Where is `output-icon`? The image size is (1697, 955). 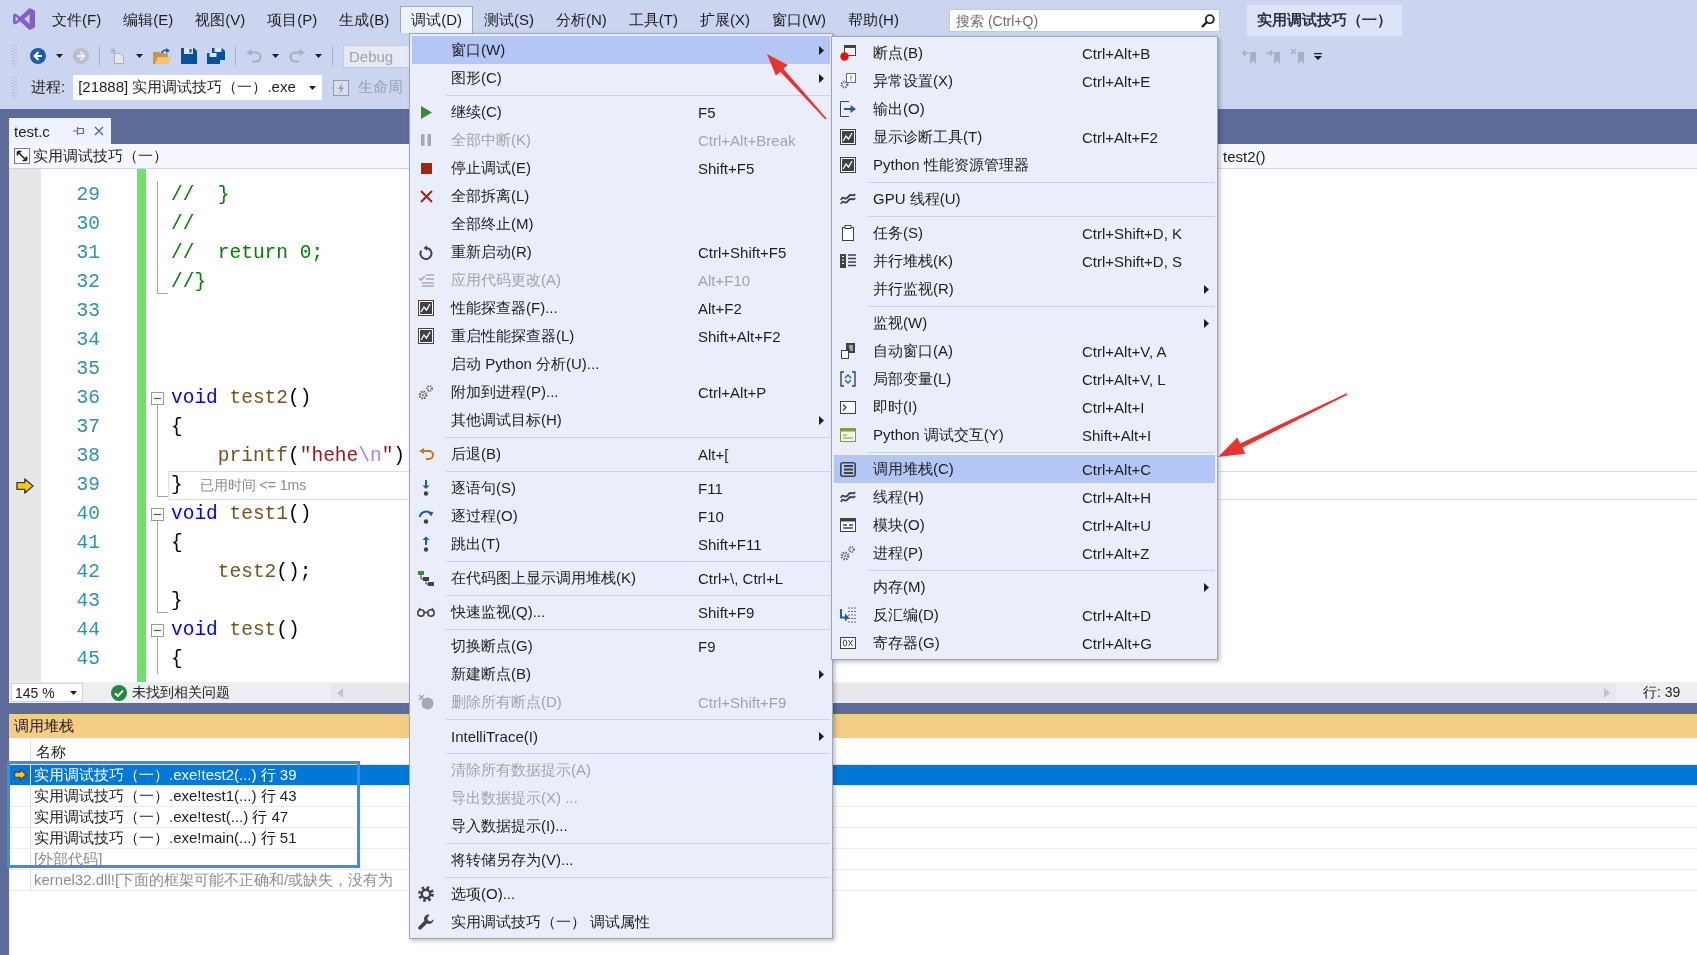
output-icon is located at coordinates (848, 109).